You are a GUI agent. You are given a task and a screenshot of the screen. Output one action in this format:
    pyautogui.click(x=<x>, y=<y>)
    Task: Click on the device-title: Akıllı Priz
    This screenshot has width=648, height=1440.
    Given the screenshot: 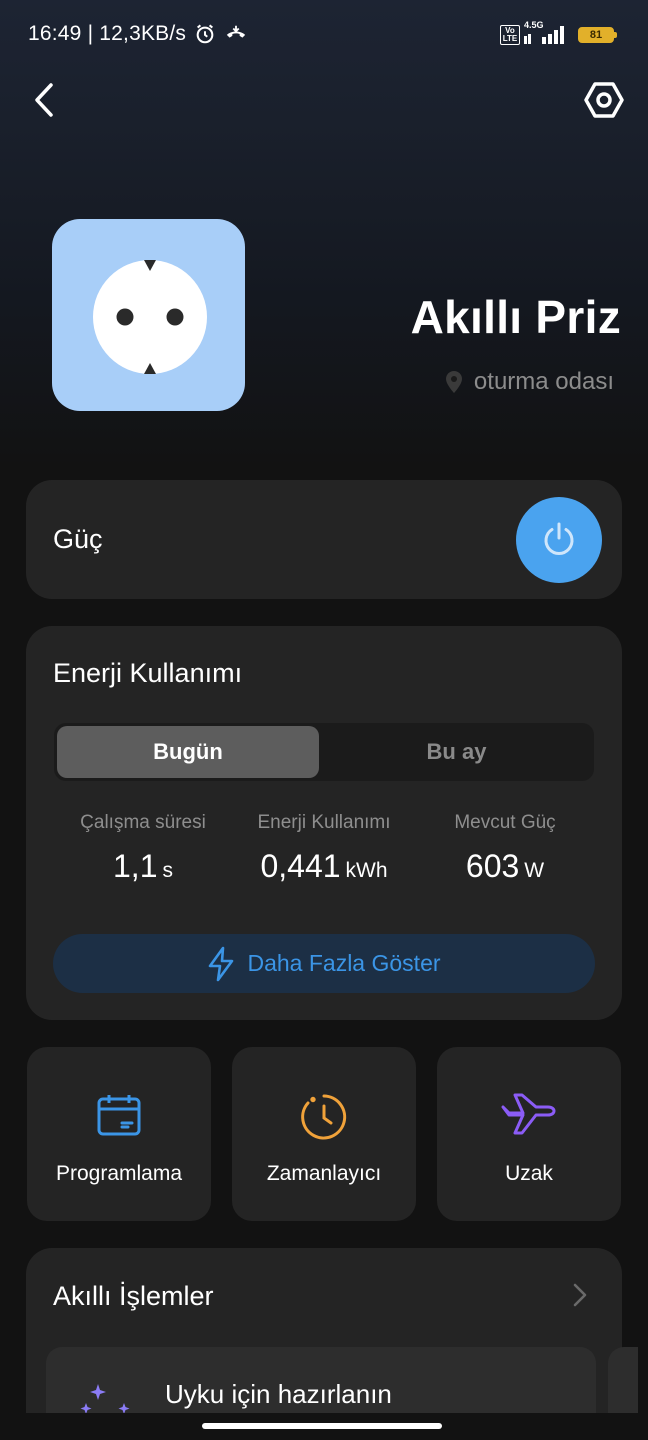 What is the action you would take?
    pyautogui.click(x=515, y=317)
    